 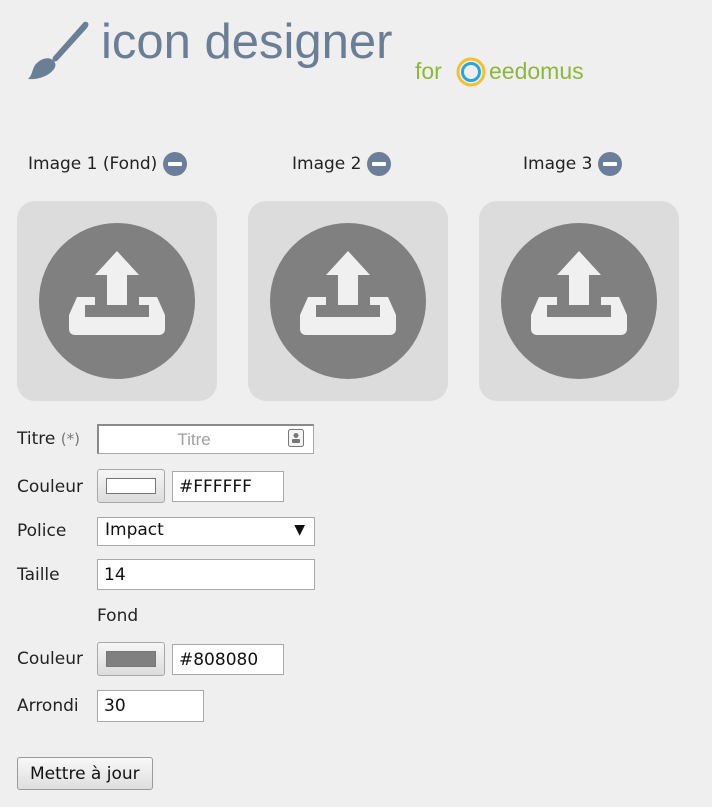 I want to click on app-header: icon designer for eedomus, so click(x=354, y=56).